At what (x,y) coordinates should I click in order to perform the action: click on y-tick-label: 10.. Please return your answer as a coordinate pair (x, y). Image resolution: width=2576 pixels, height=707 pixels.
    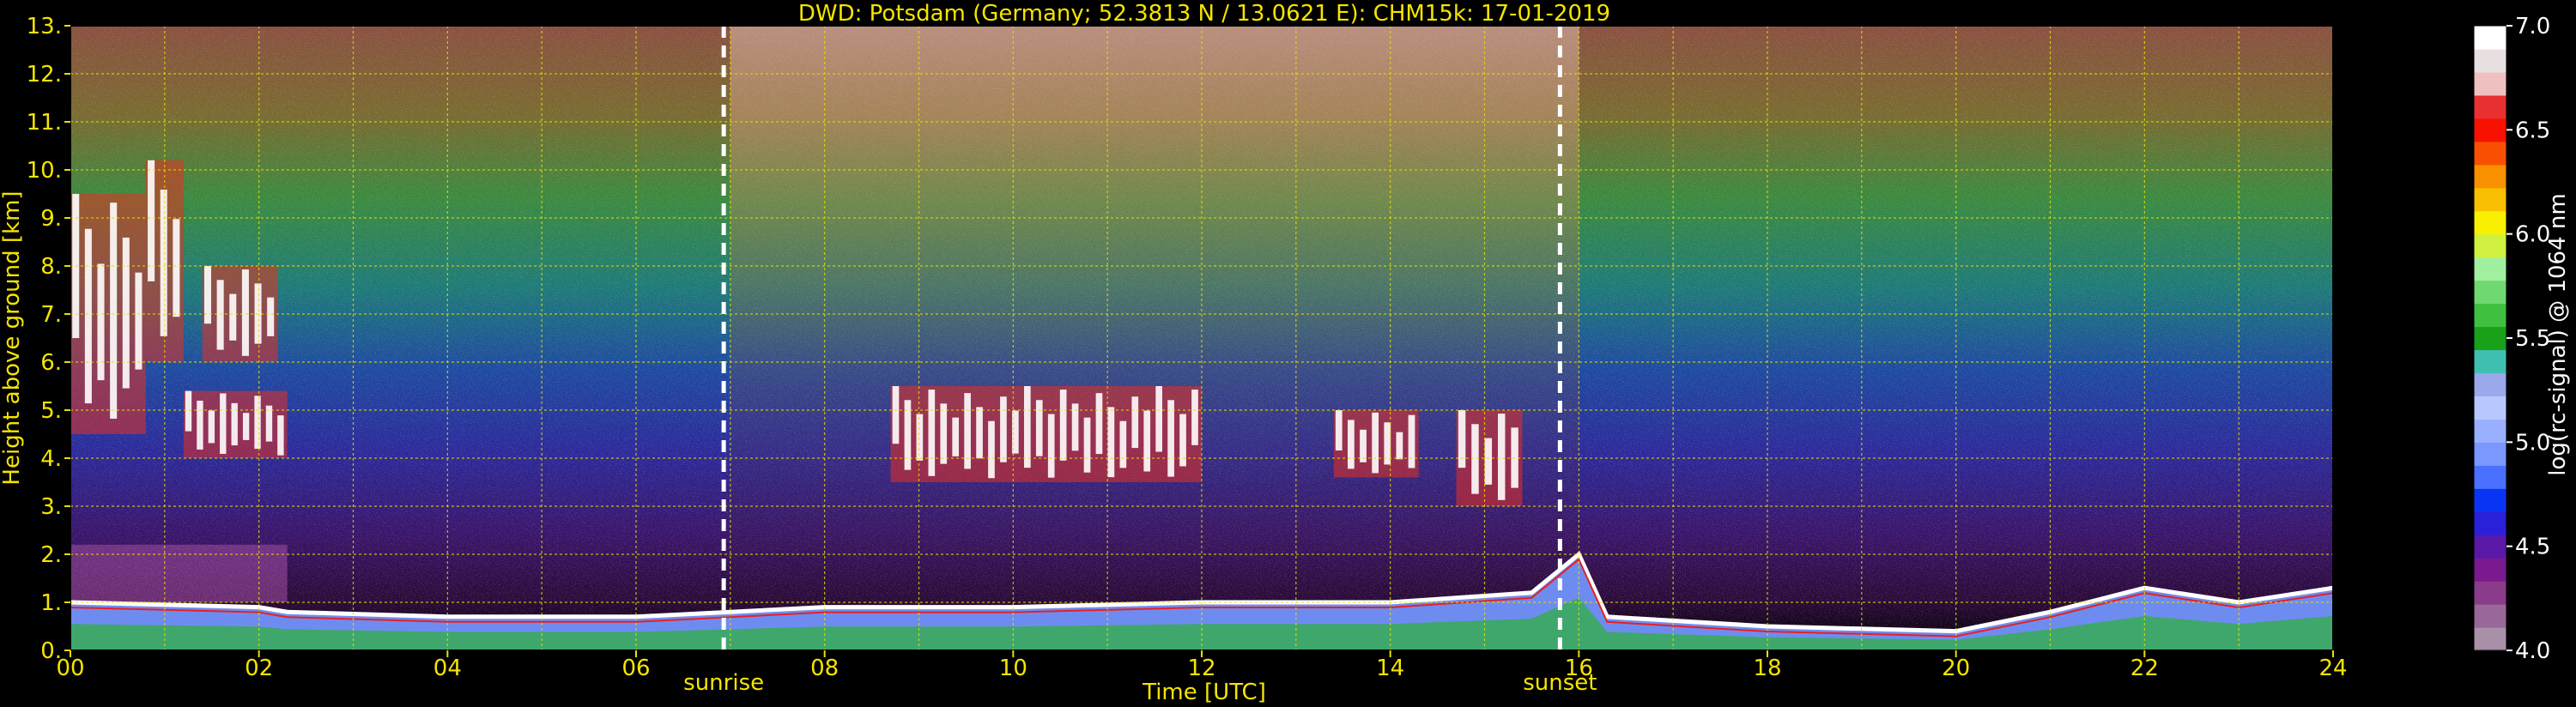
    Looking at the image, I should click on (44, 171).